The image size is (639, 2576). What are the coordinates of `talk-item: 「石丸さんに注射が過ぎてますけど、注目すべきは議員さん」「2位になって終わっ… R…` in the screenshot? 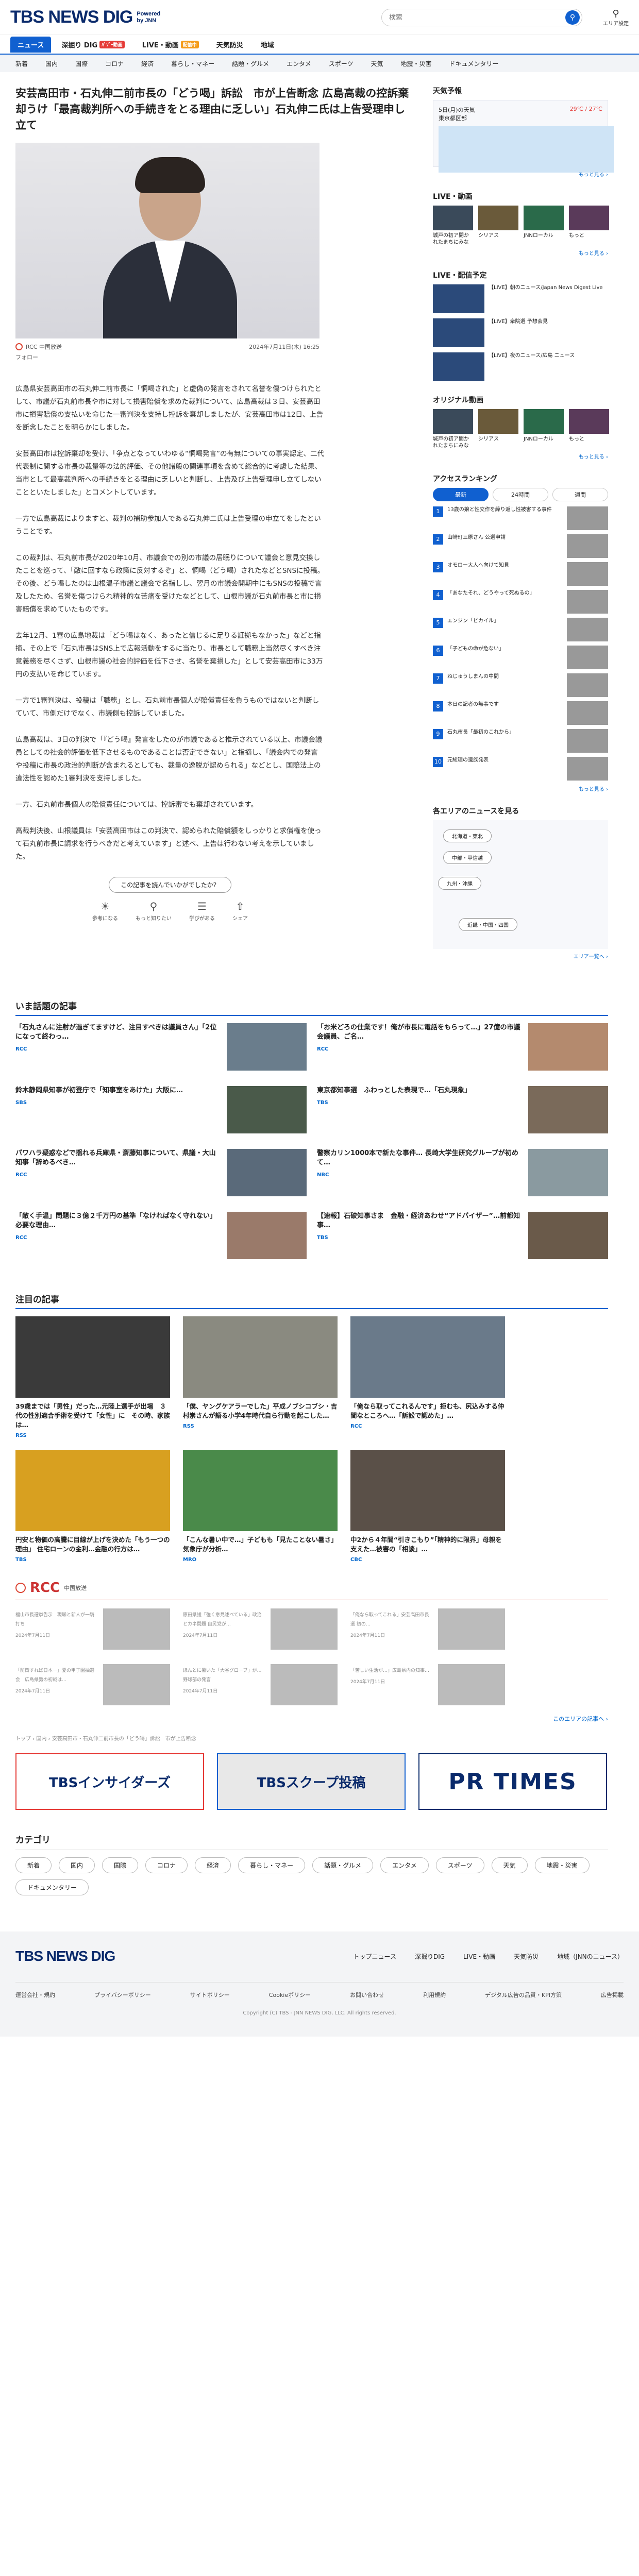 It's located at (161, 1050).